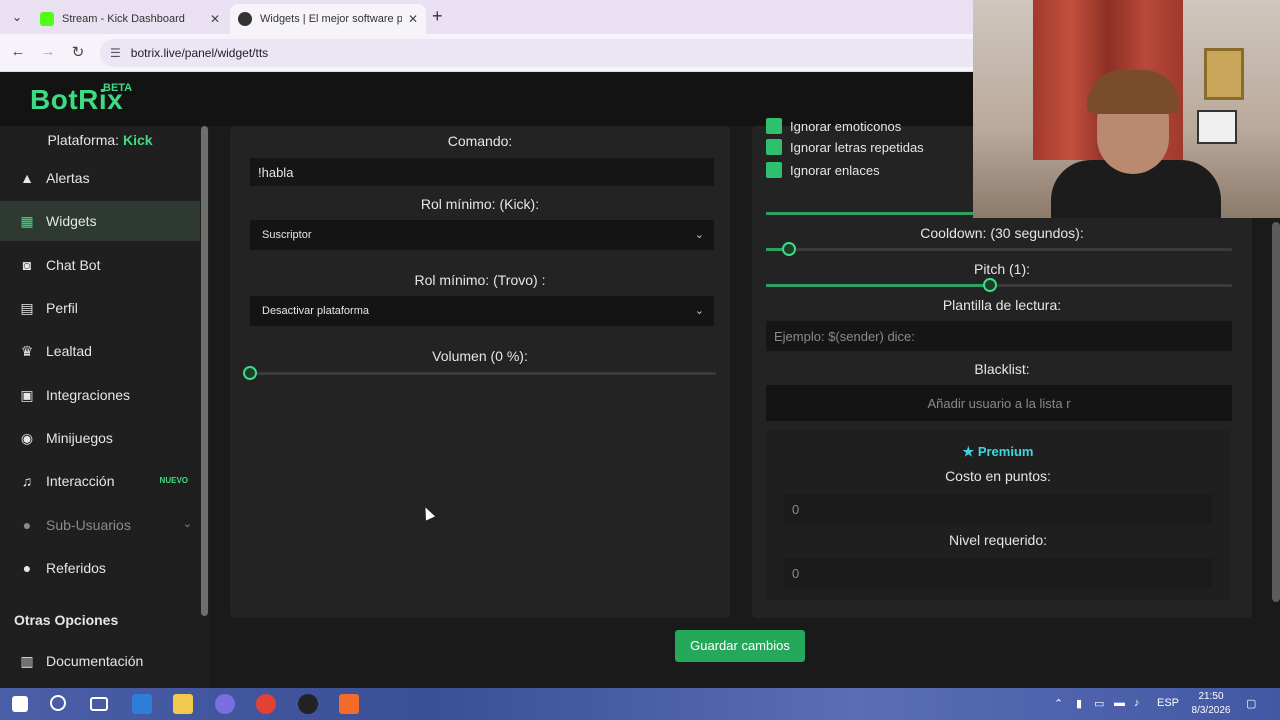 This screenshot has width=1280, height=720. What do you see at coordinates (78, 52) in the screenshot?
I see `reload-icon: ↻` at bounding box center [78, 52].